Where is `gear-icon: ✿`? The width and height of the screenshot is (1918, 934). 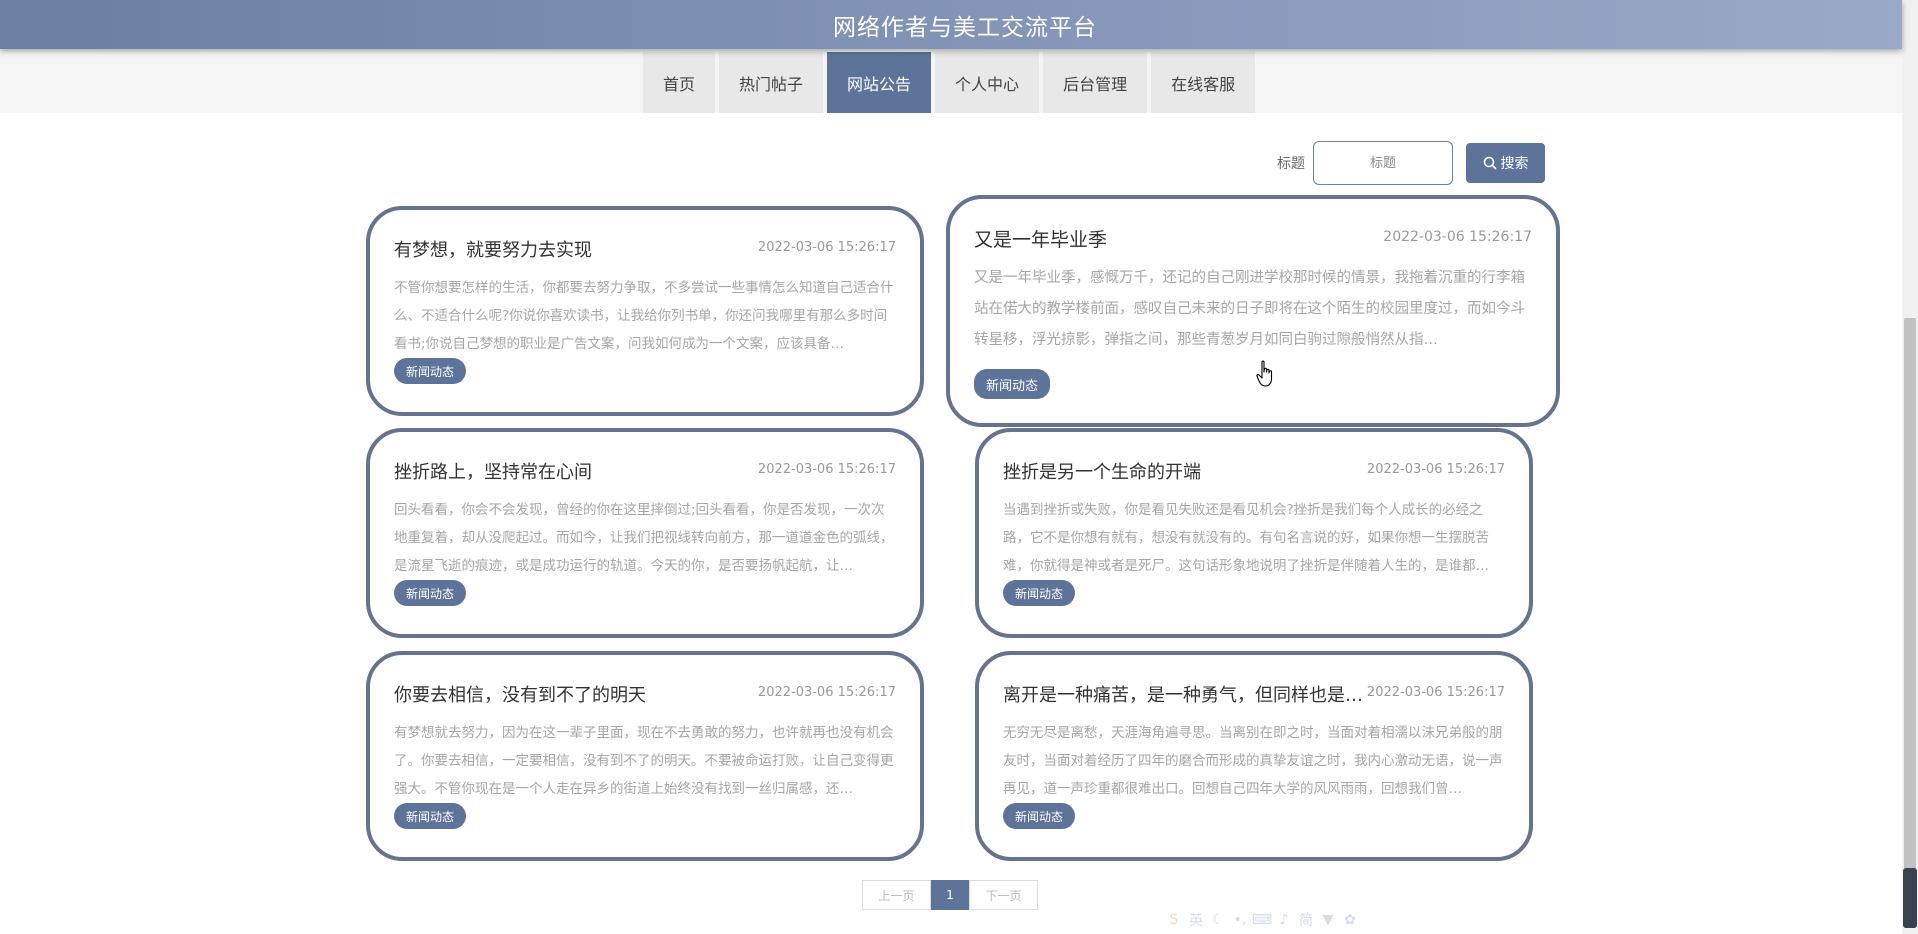 gear-icon: ✿ is located at coordinates (1350, 920).